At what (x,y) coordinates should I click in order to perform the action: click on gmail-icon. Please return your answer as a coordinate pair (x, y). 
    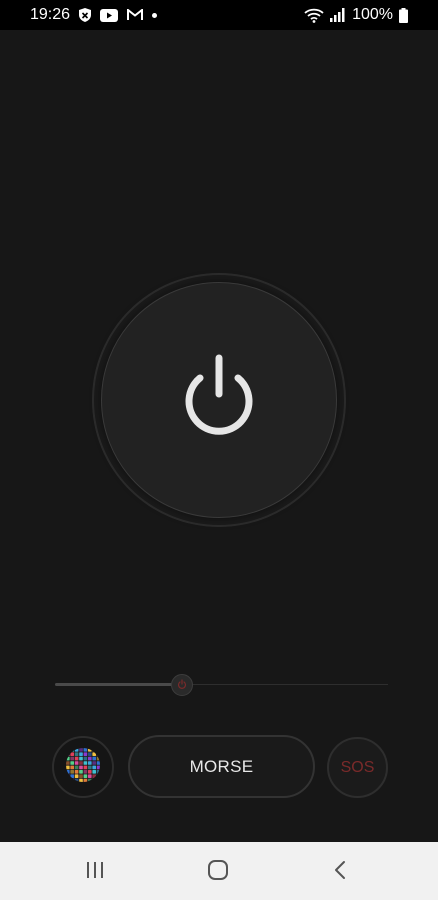
    Looking at the image, I should click on (135, 15).